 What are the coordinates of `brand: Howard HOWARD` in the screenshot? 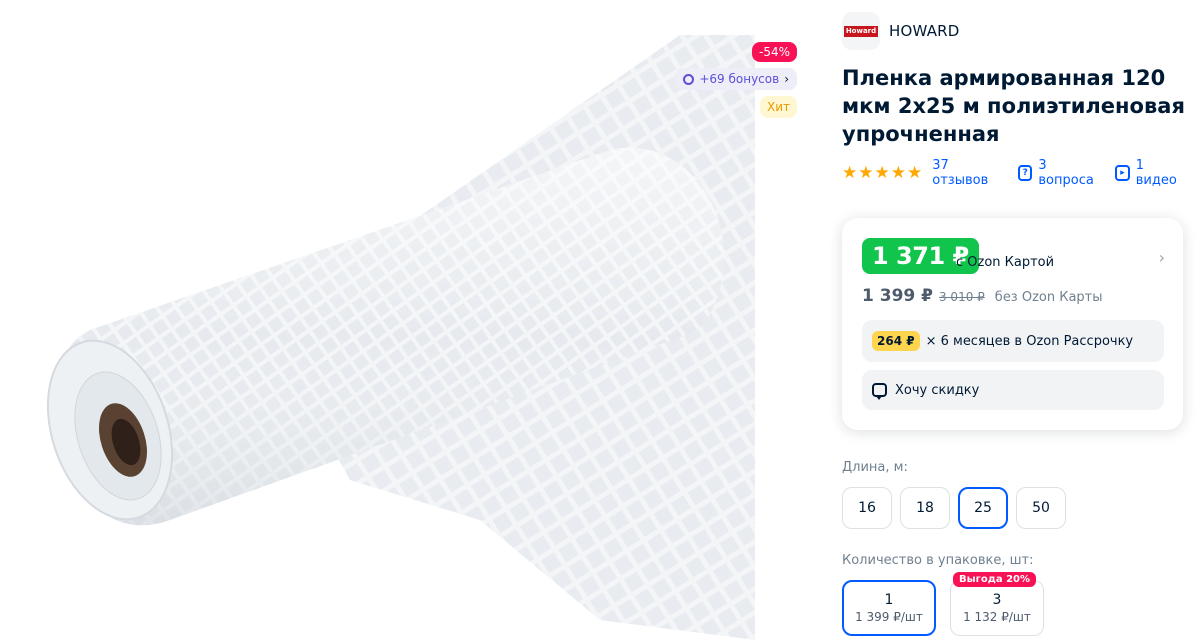 It's located at (901, 31).